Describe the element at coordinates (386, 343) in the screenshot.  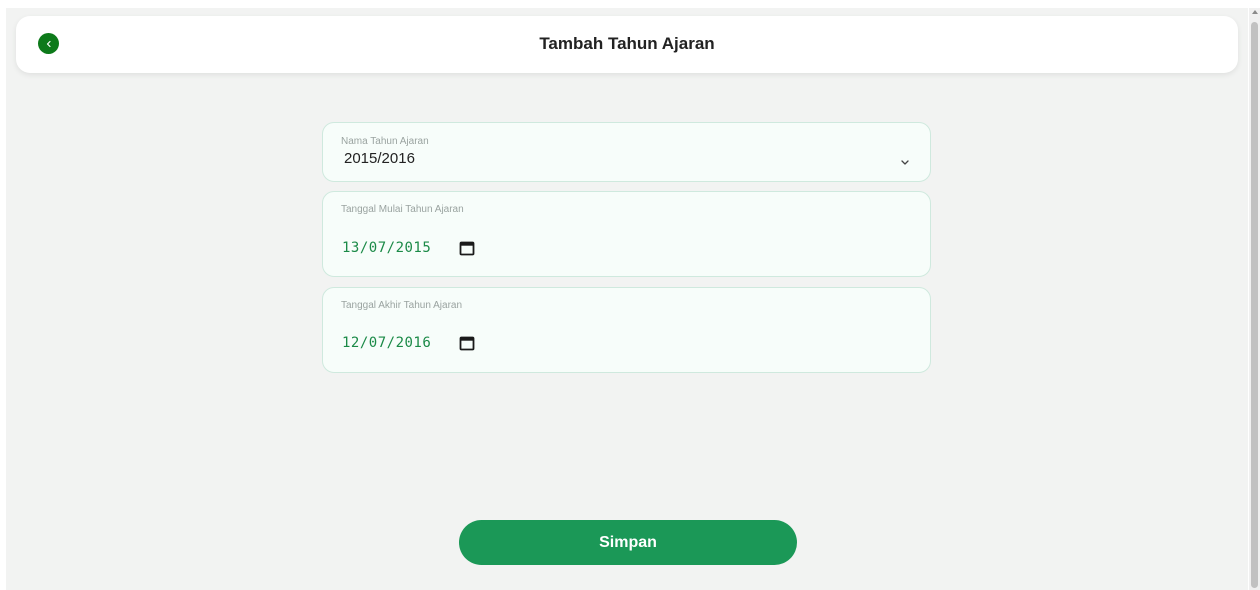
I see `end-date-input: 12/07/2016` at that location.